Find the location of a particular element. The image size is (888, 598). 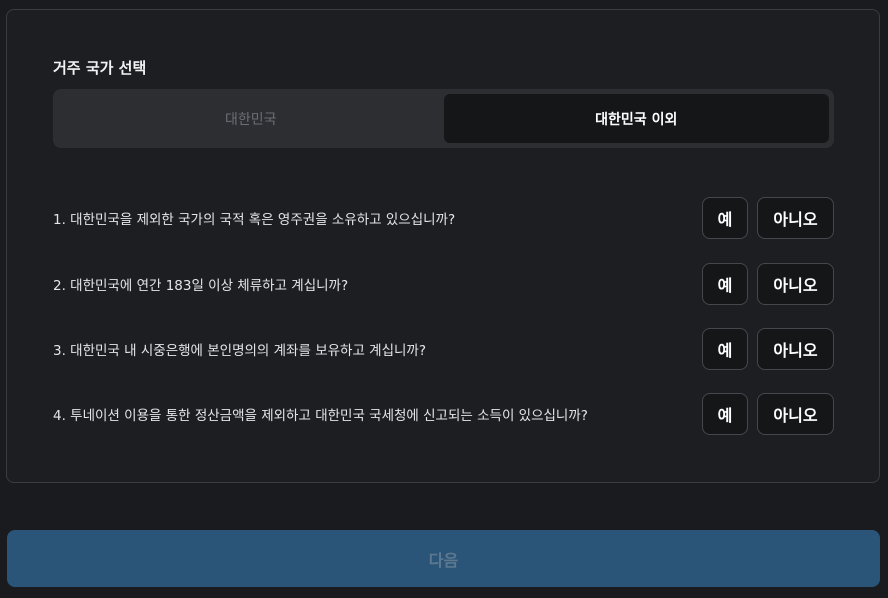

question-text: 2. 대한민국에 연간 183일 이상 체류하고 계십니까? is located at coordinates (201, 286).